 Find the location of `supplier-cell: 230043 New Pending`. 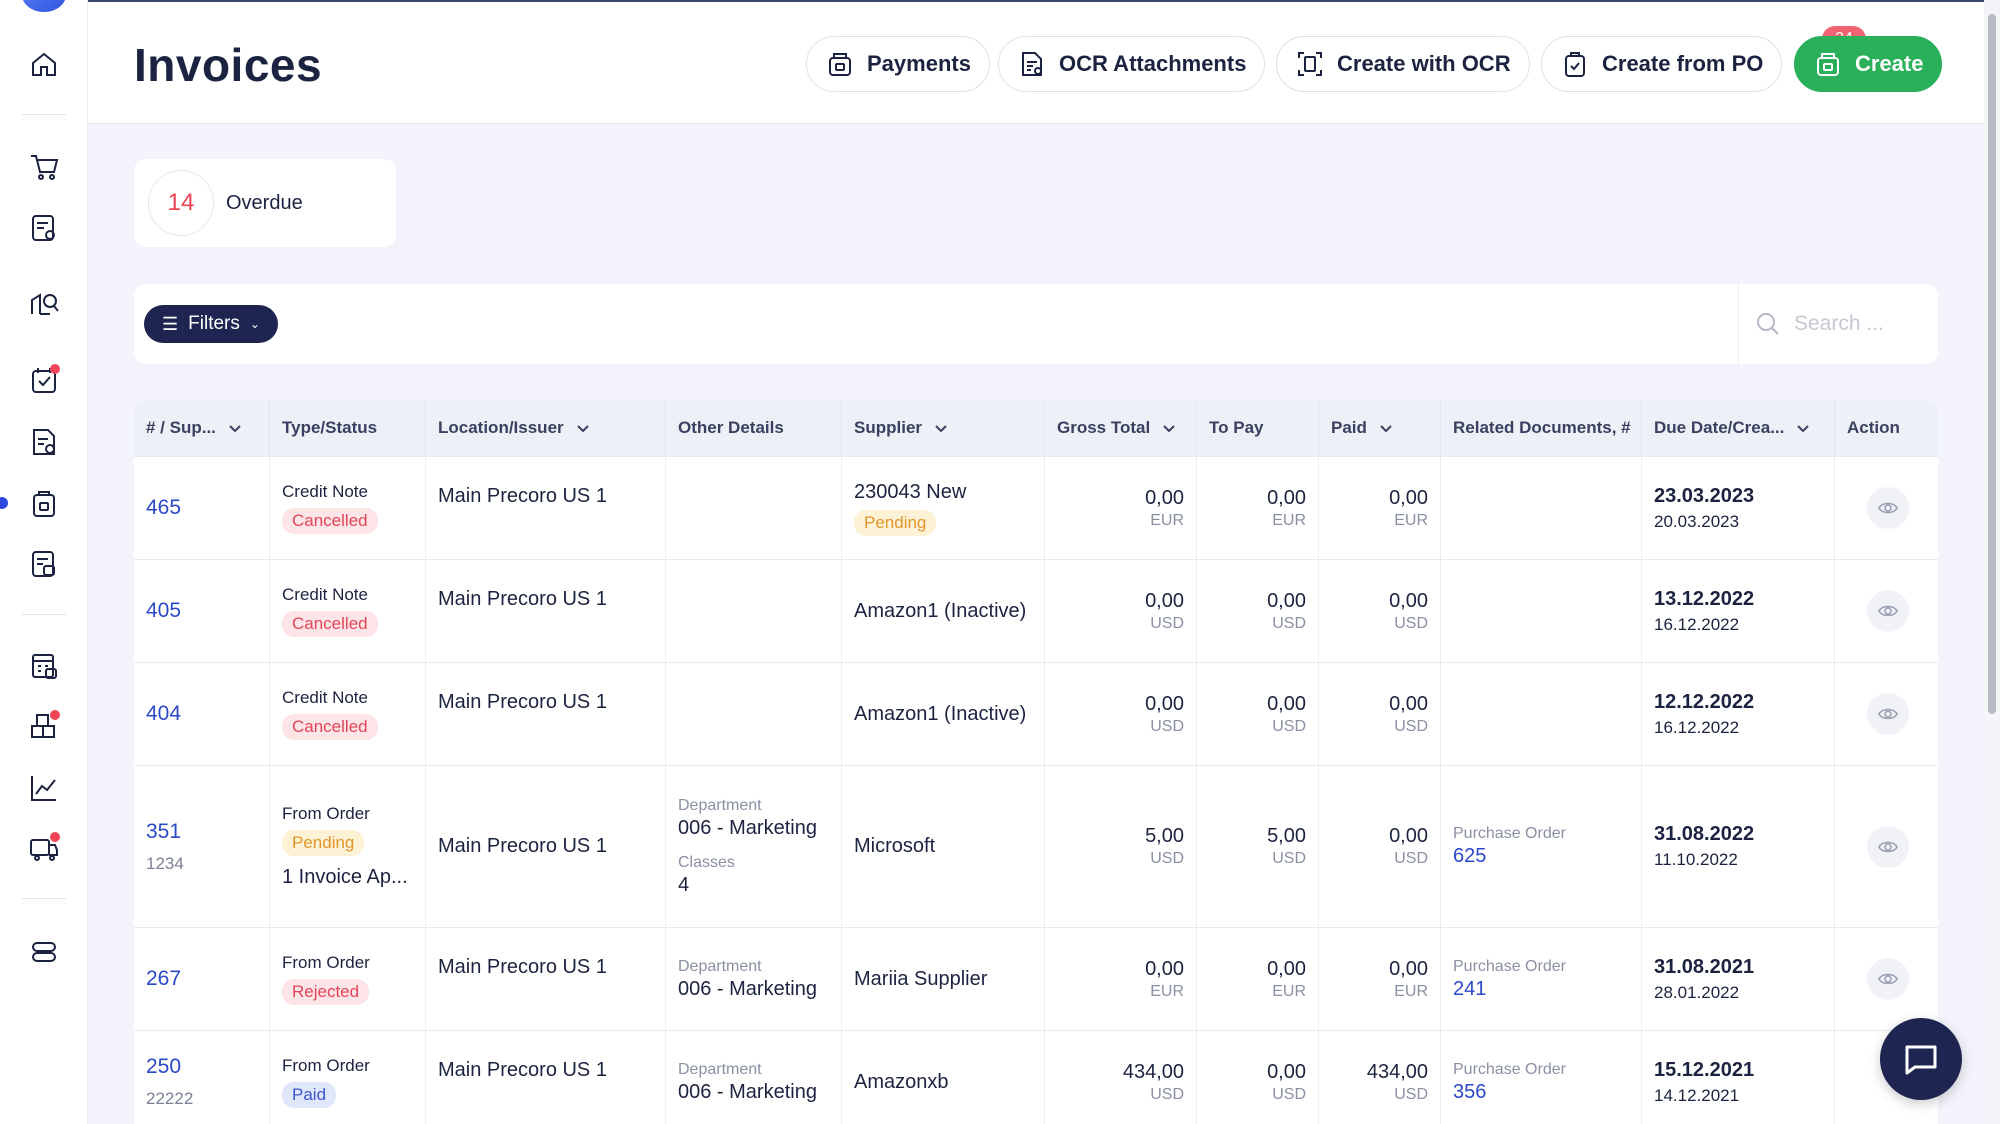

supplier-cell: 230043 New Pending is located at coordinates (943, 508).